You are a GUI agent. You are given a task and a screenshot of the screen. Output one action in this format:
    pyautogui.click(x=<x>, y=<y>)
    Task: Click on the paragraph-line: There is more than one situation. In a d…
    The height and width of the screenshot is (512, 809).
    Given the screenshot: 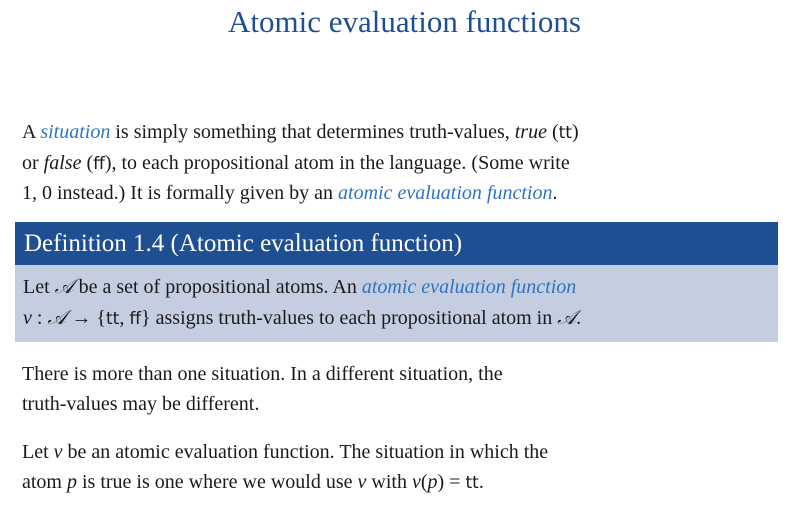 What is the action you would take?
    pyautogui.click(x=262, y=374)
    